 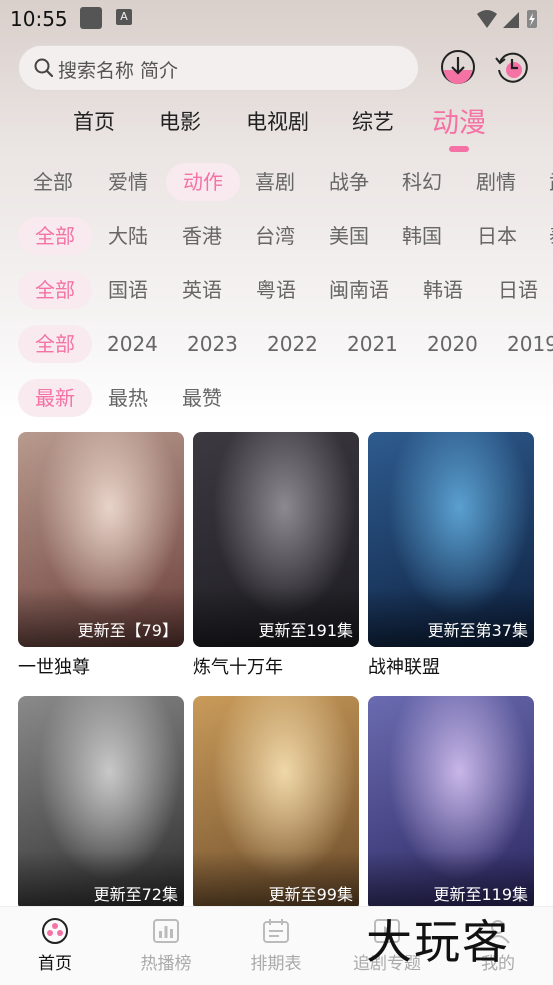 What do you see at coordinates (459, 149) in the screenshot?
I see `tab-indicator` at bounding box center [459, 149].